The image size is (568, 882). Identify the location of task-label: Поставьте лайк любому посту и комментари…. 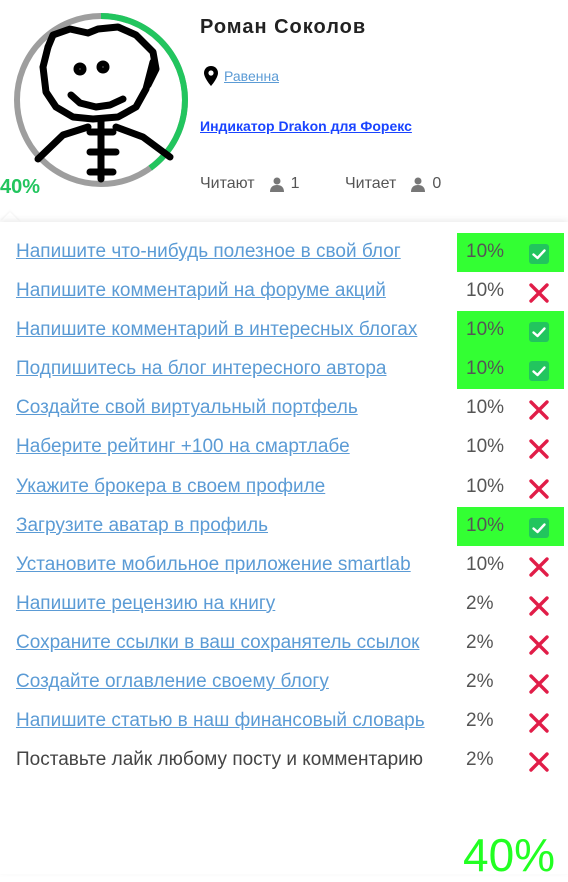
(220, 760).